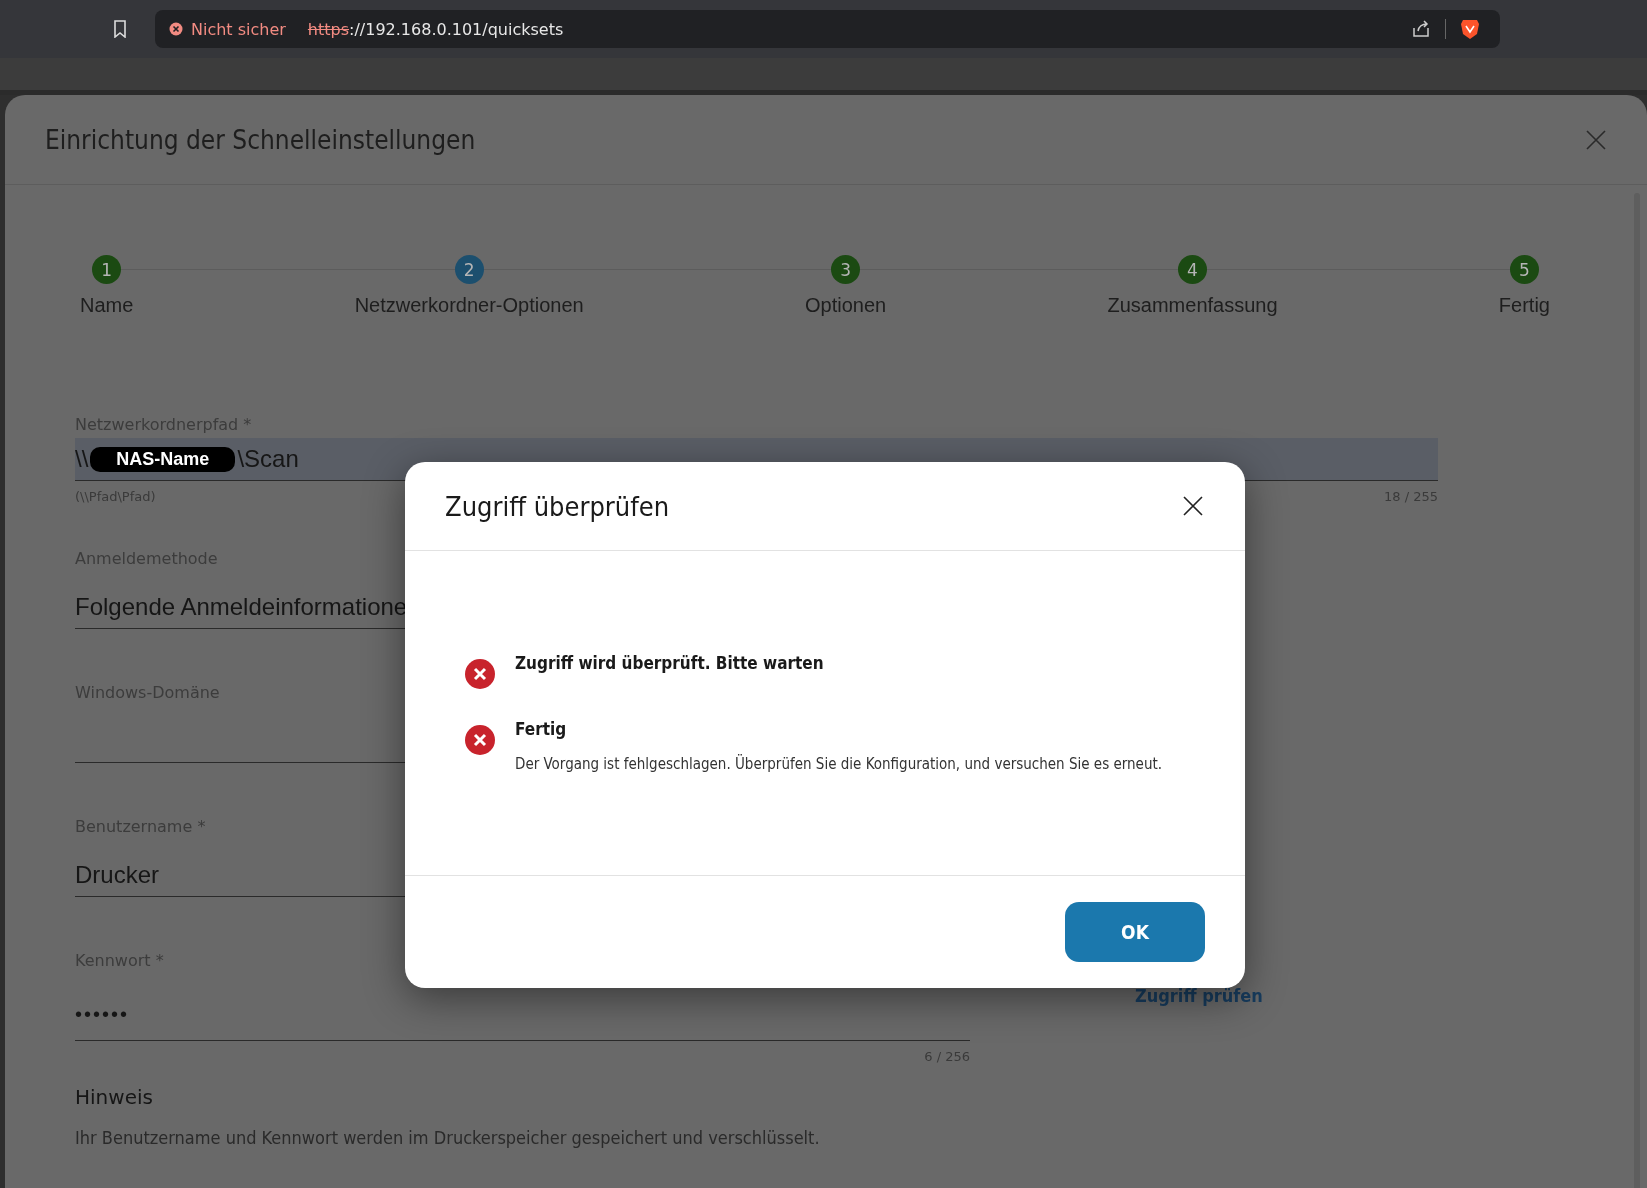  I want to click on step-label: Optionen, so click(846, 305).